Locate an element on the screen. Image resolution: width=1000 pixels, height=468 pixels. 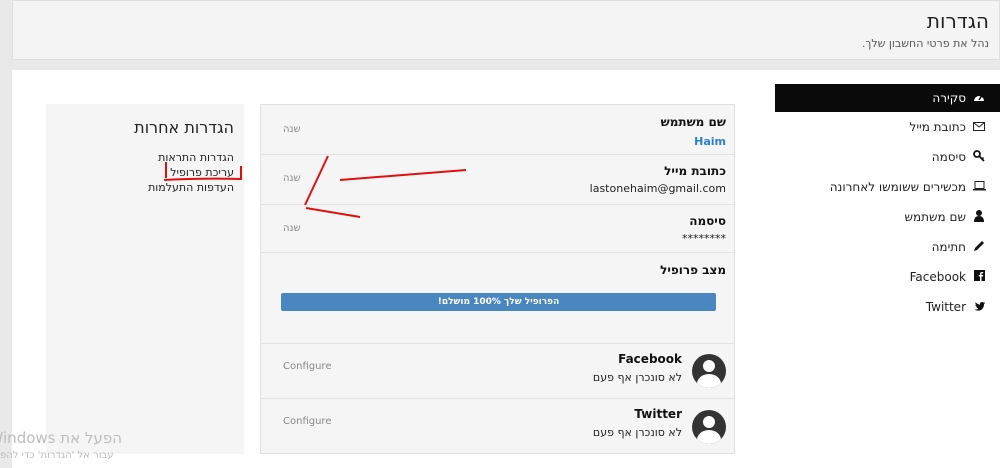
email-value: lastonehaim@gmail.com is located at coordinates (657, 188).